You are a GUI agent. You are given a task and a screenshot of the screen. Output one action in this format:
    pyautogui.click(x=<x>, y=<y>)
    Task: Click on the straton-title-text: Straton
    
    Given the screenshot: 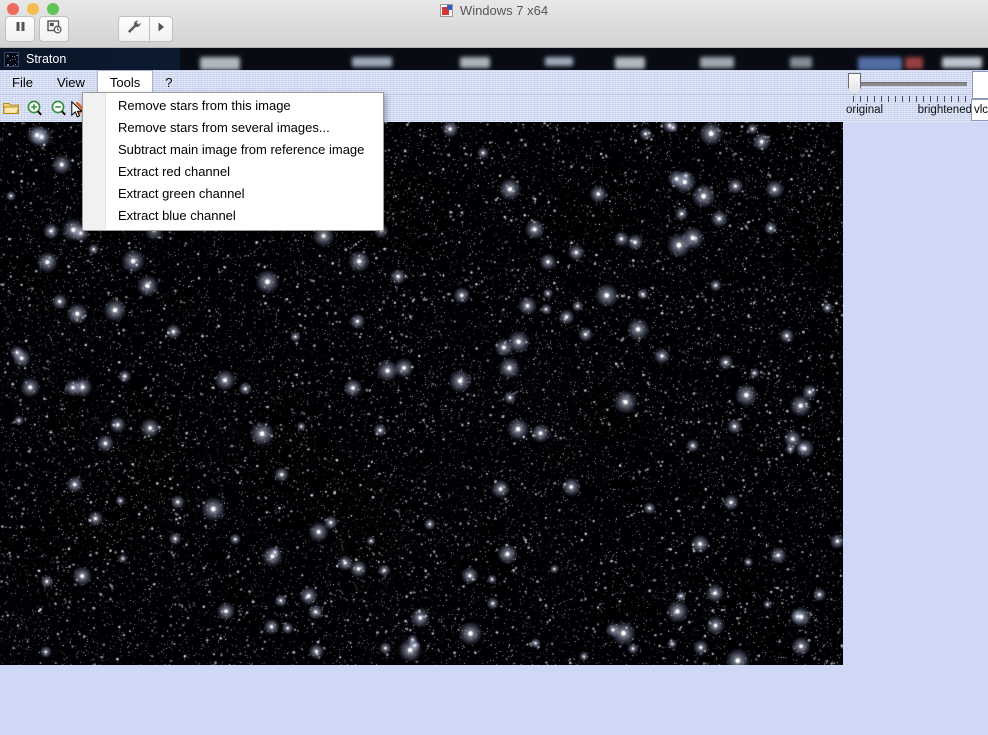 What is the action you would take?
    pyautogui.click(x=46, y=59)
    